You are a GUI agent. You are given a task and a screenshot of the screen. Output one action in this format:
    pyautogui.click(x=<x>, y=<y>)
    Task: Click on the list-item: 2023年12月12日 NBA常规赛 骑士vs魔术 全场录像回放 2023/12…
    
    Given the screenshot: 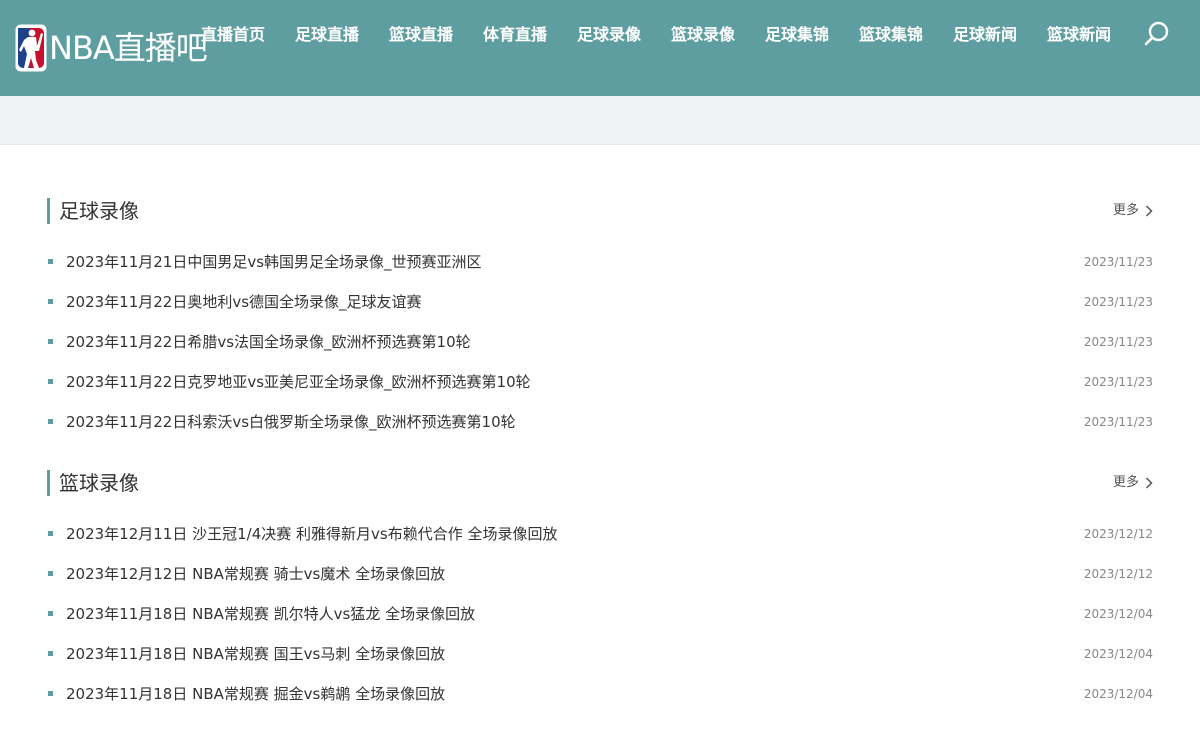 What is the action you would take?
    pyautogui.click(x=600, y=580)
    